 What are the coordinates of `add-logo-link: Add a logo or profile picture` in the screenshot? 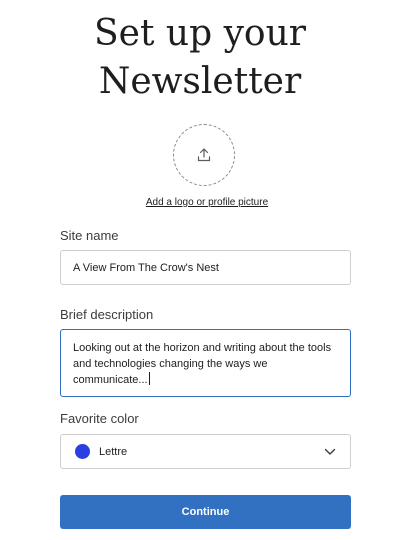 It's located at (200, 202).